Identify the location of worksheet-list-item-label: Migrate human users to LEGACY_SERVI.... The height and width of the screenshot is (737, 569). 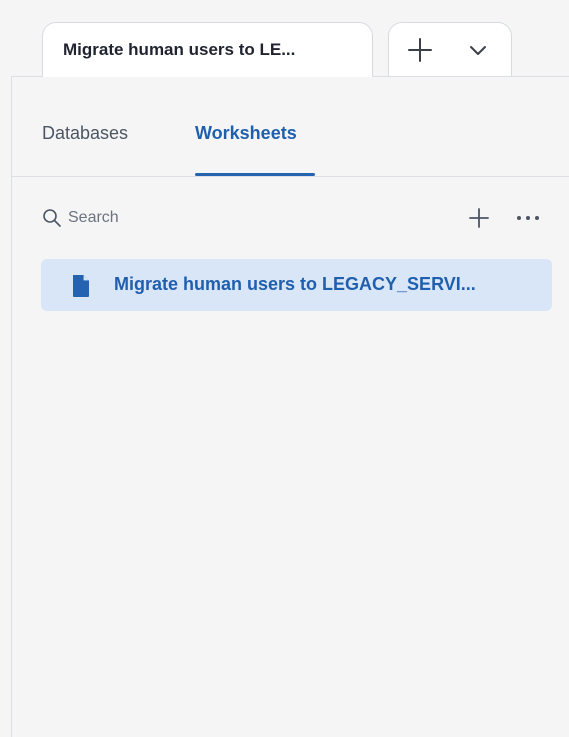
(295, 284).